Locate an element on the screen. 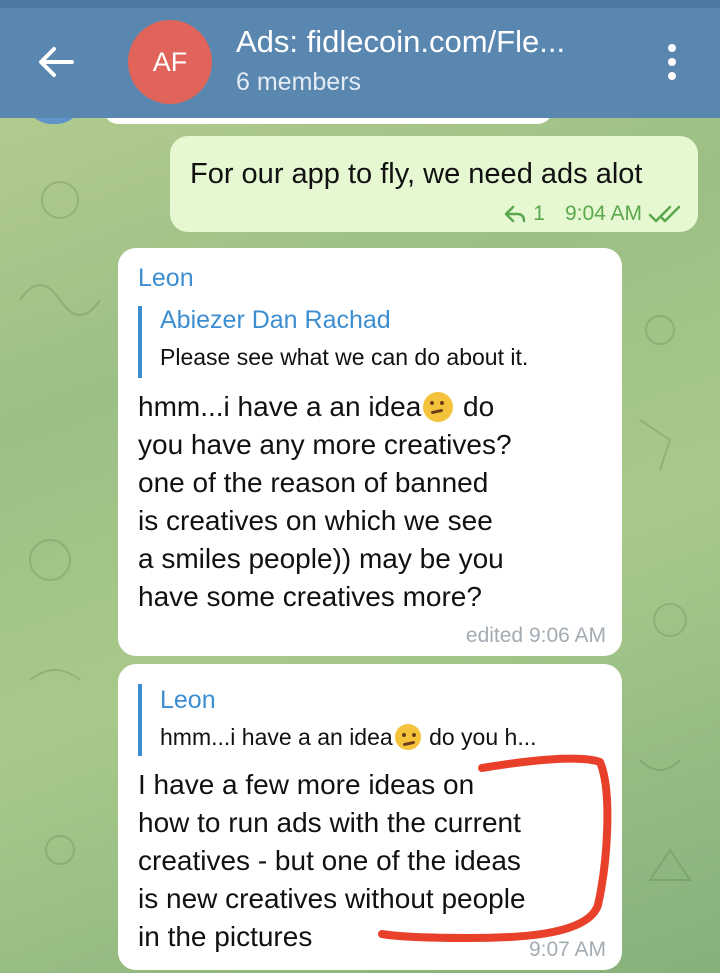 Image resolution: width=720 pixels, height=973 pixels. status-bar is located at coordinates (360, 4).